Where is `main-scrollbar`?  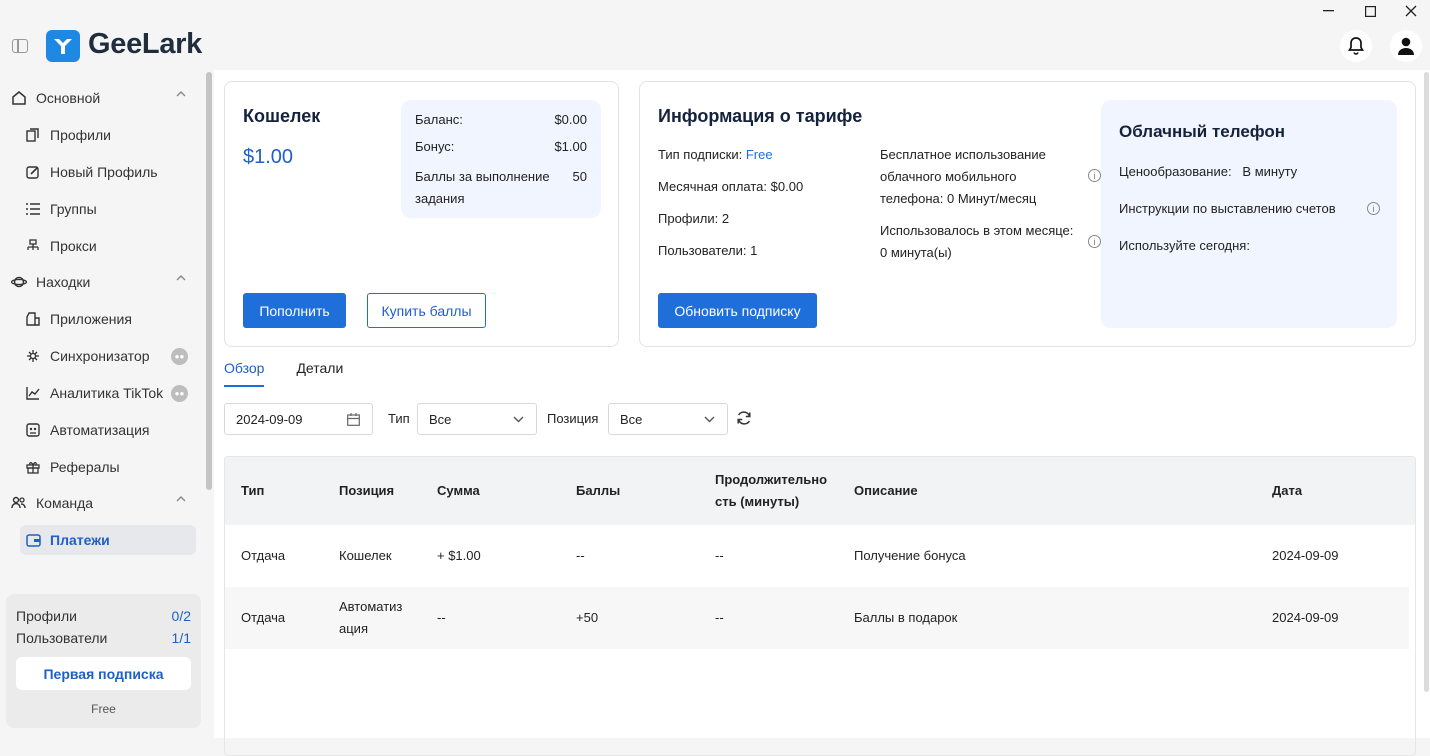 main-scrollbar is located at coordinates (1426, 382).